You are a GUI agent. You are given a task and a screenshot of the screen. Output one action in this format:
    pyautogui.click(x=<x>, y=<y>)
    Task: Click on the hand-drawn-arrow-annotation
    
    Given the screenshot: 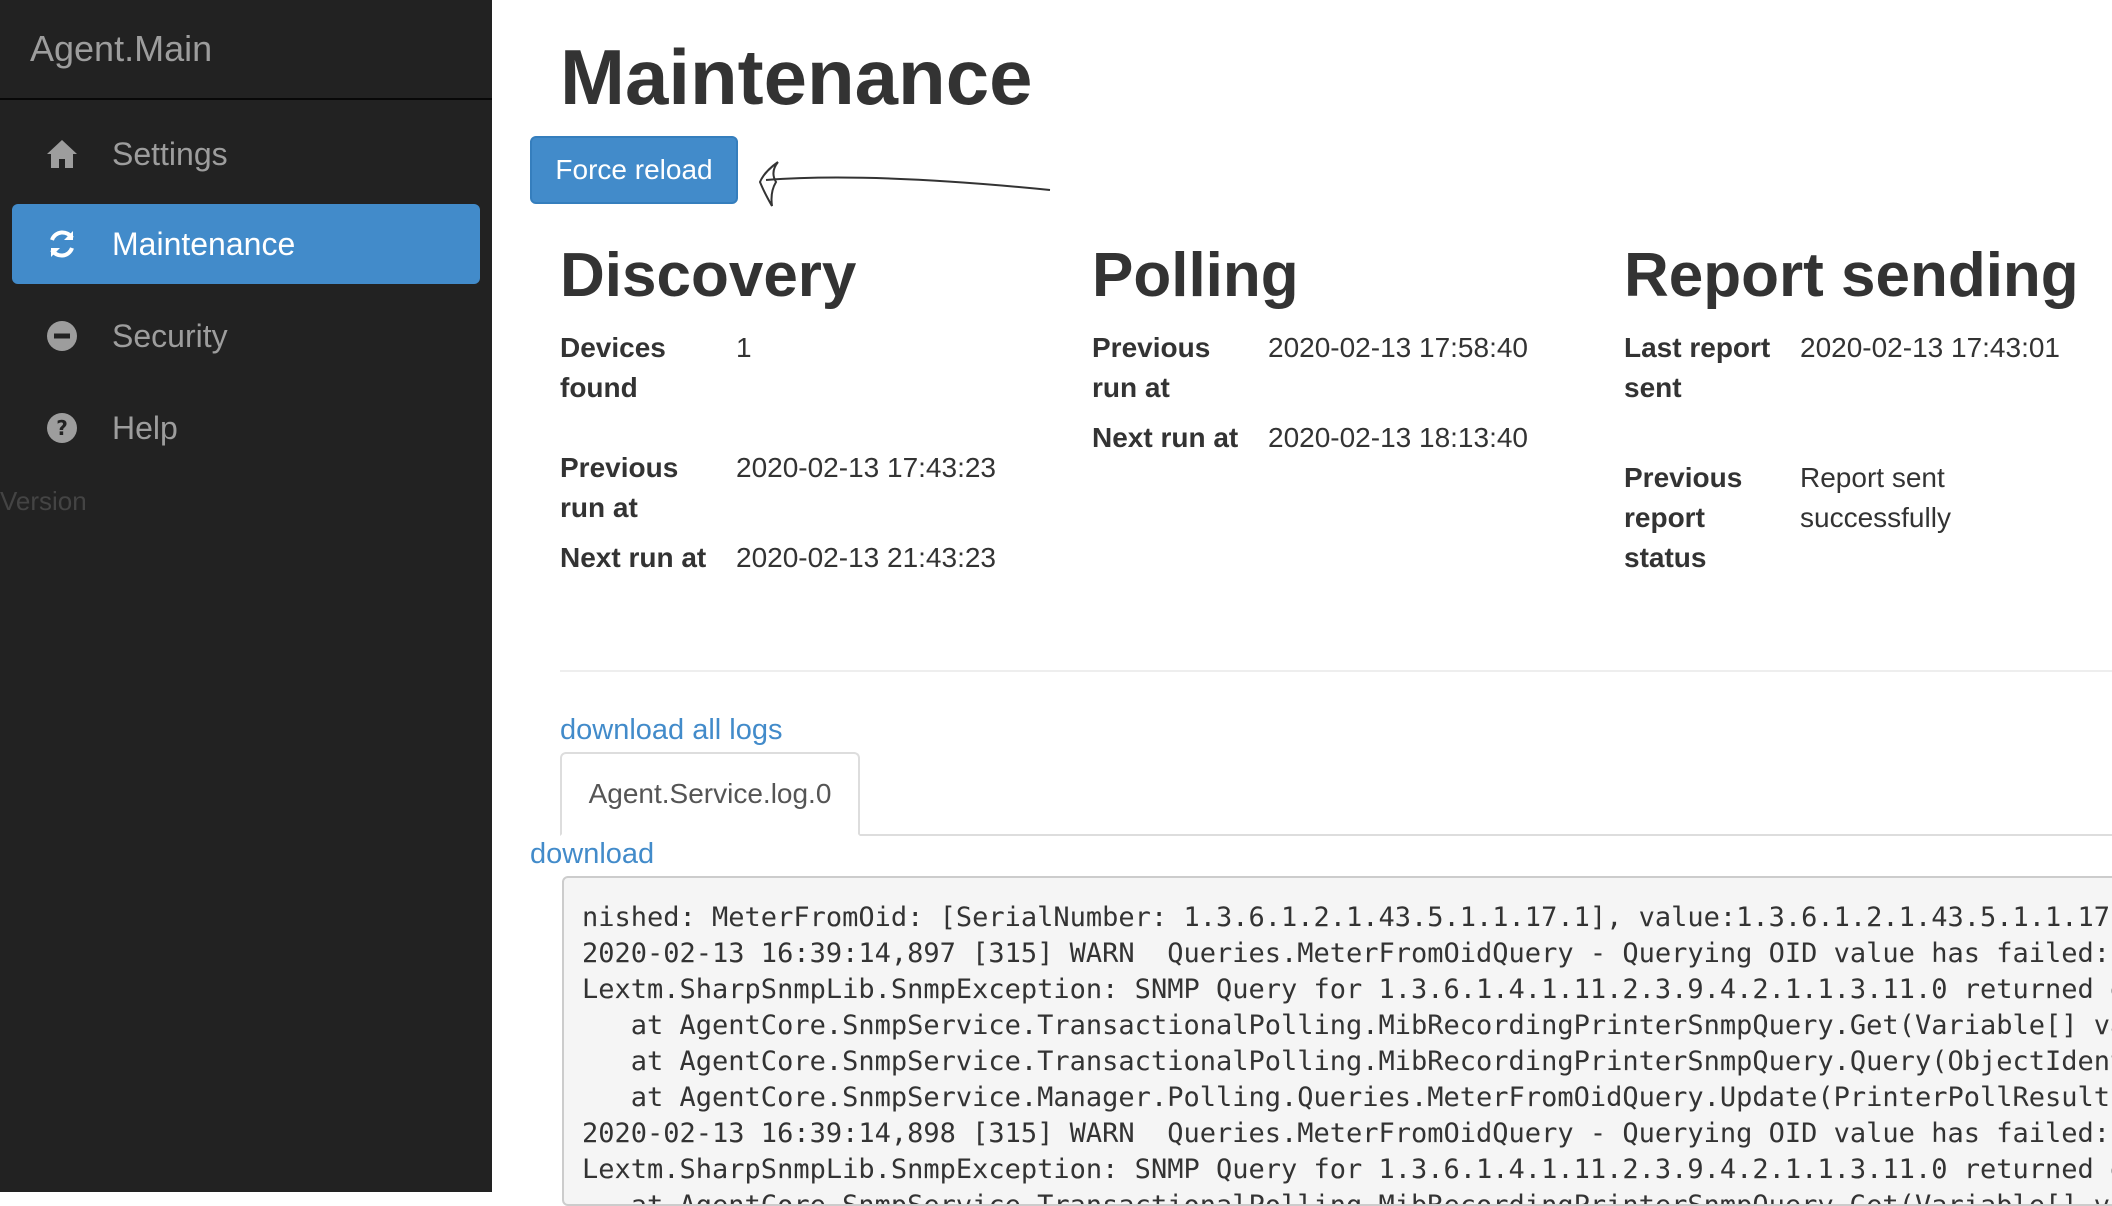 What is the action you would take?
    pyautogui.click(x=904, y=184)
    